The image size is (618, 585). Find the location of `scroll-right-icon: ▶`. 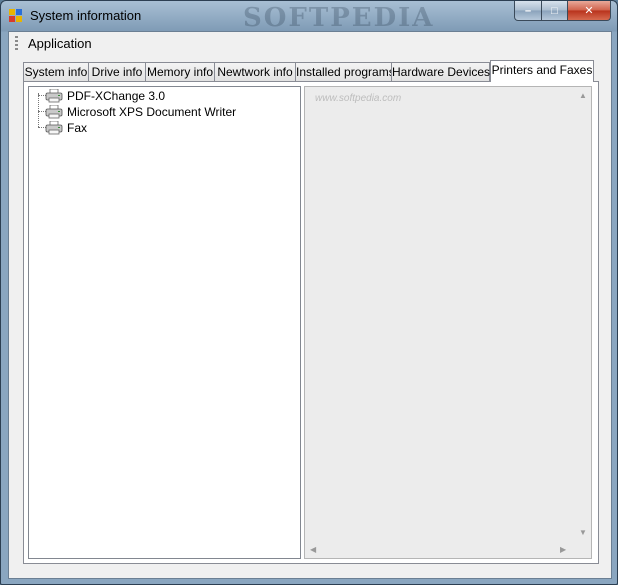

scroll-right-icon: ▶ is located at coordinates (563, 549).